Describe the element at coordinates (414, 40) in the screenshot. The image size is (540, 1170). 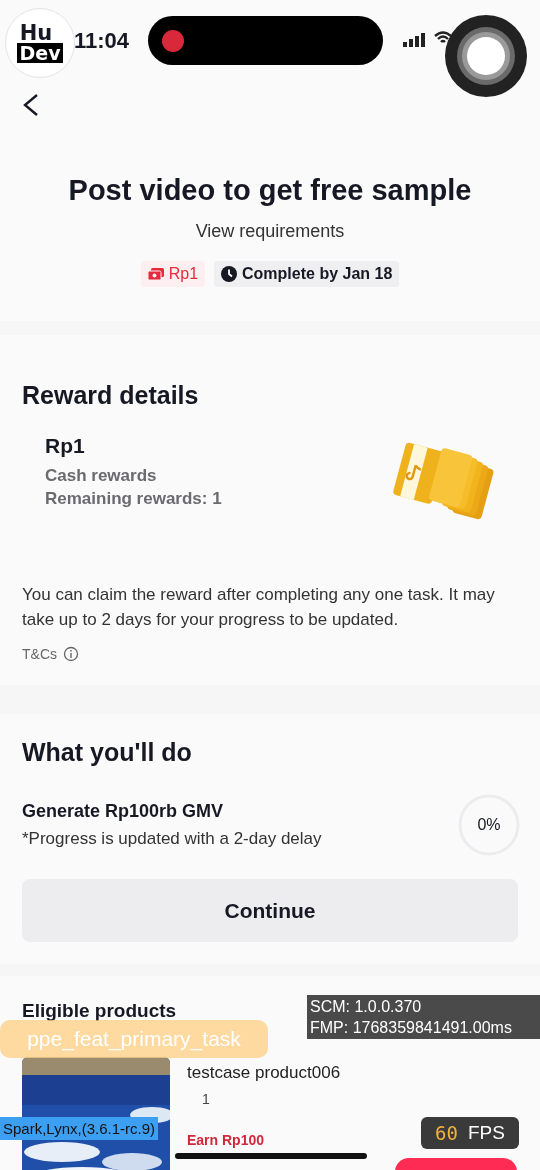
I see `signal-icon` at that location.